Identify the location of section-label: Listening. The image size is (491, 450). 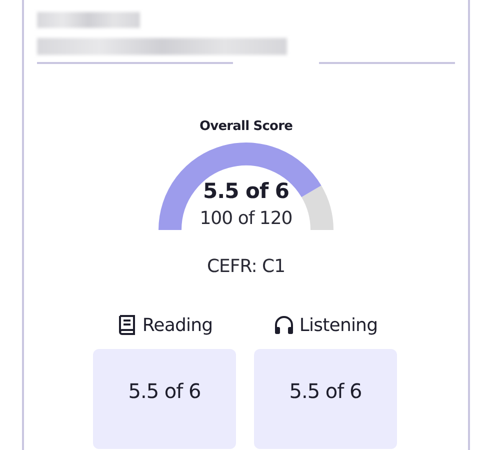
(338, 325).